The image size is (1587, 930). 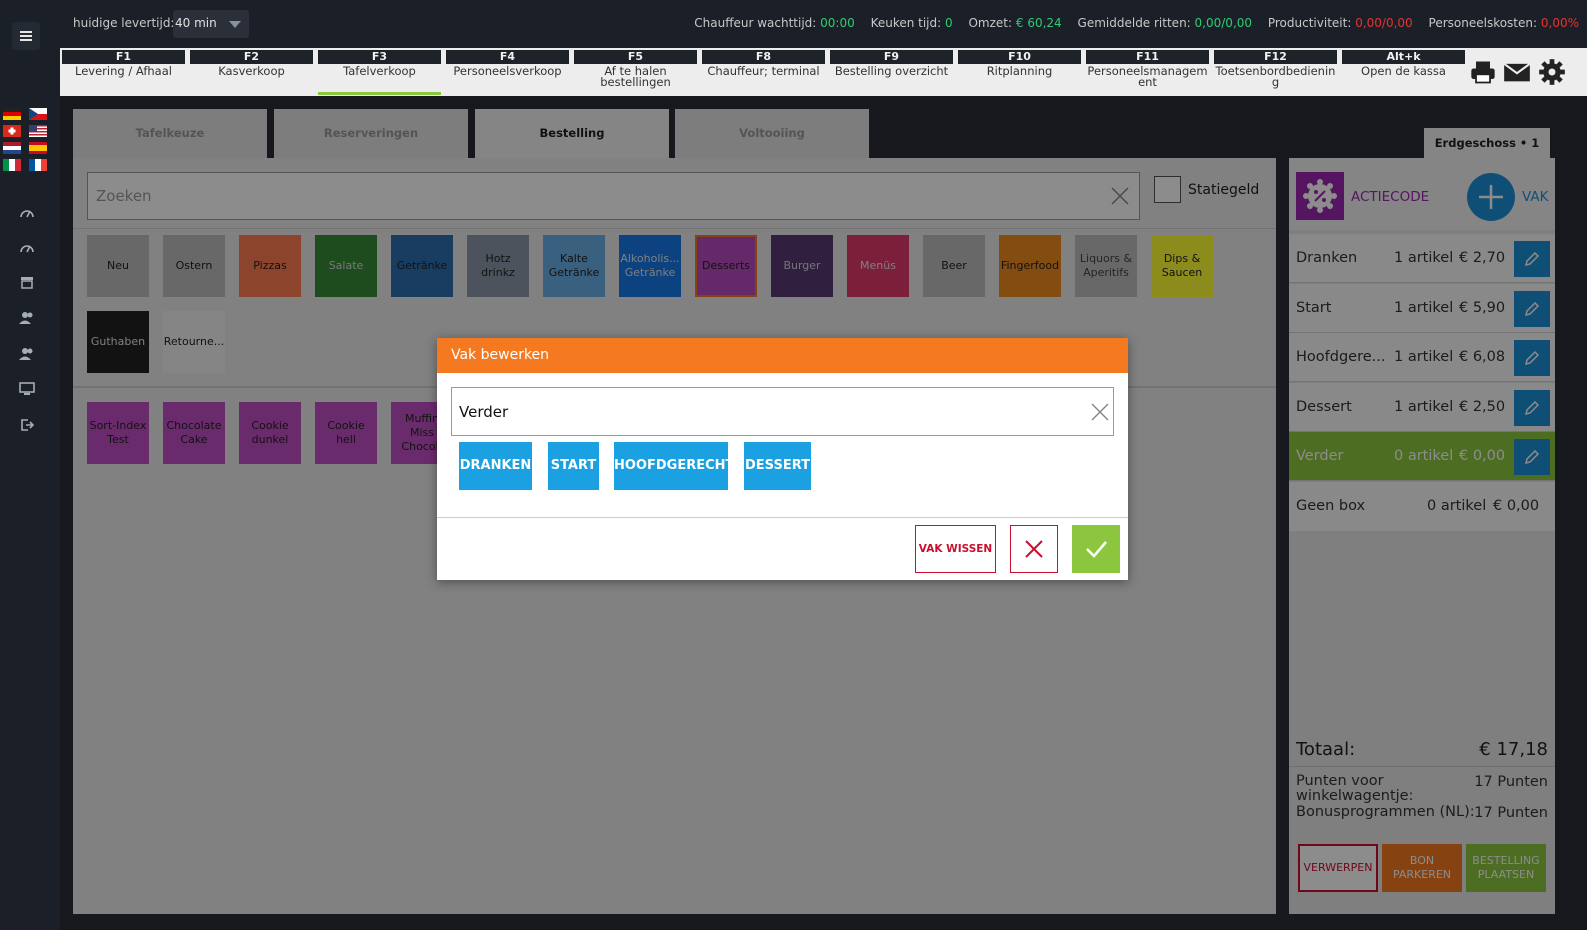 What do you see at coordinates (38, 165) in the screenshot?
I see `flag-fr-icon` at bounding box center [38, 165].